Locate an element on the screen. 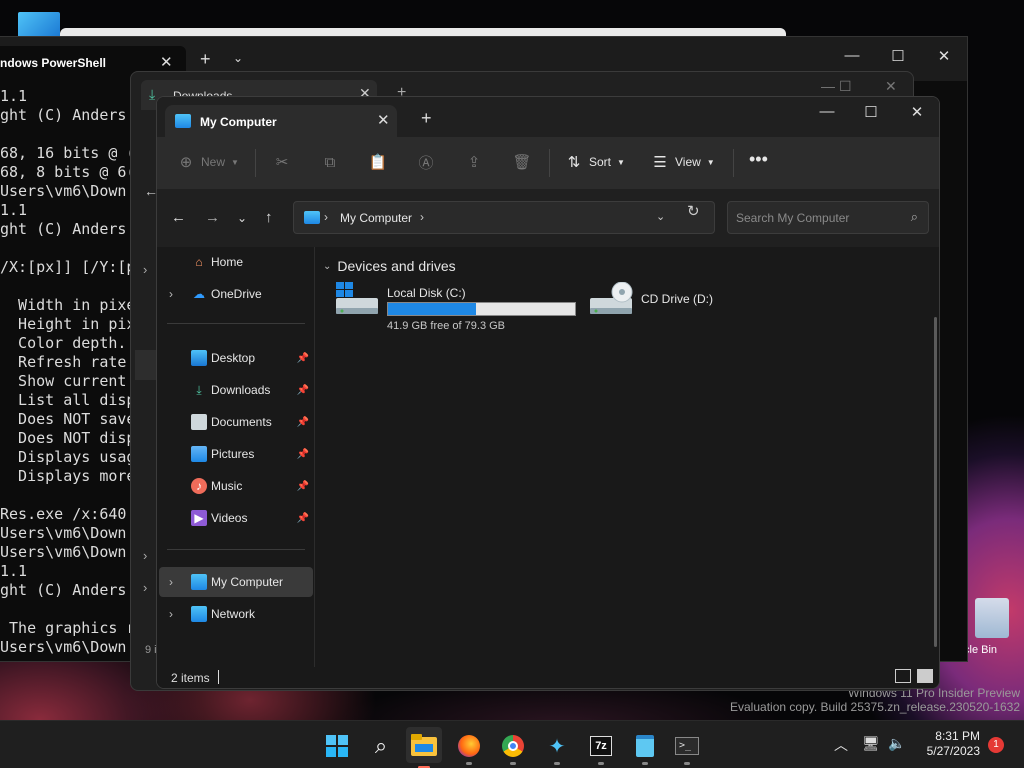 The height and width of the screenshot is (768, 1024). copy-icon: ⧉ is located at coordinates (330, 162).